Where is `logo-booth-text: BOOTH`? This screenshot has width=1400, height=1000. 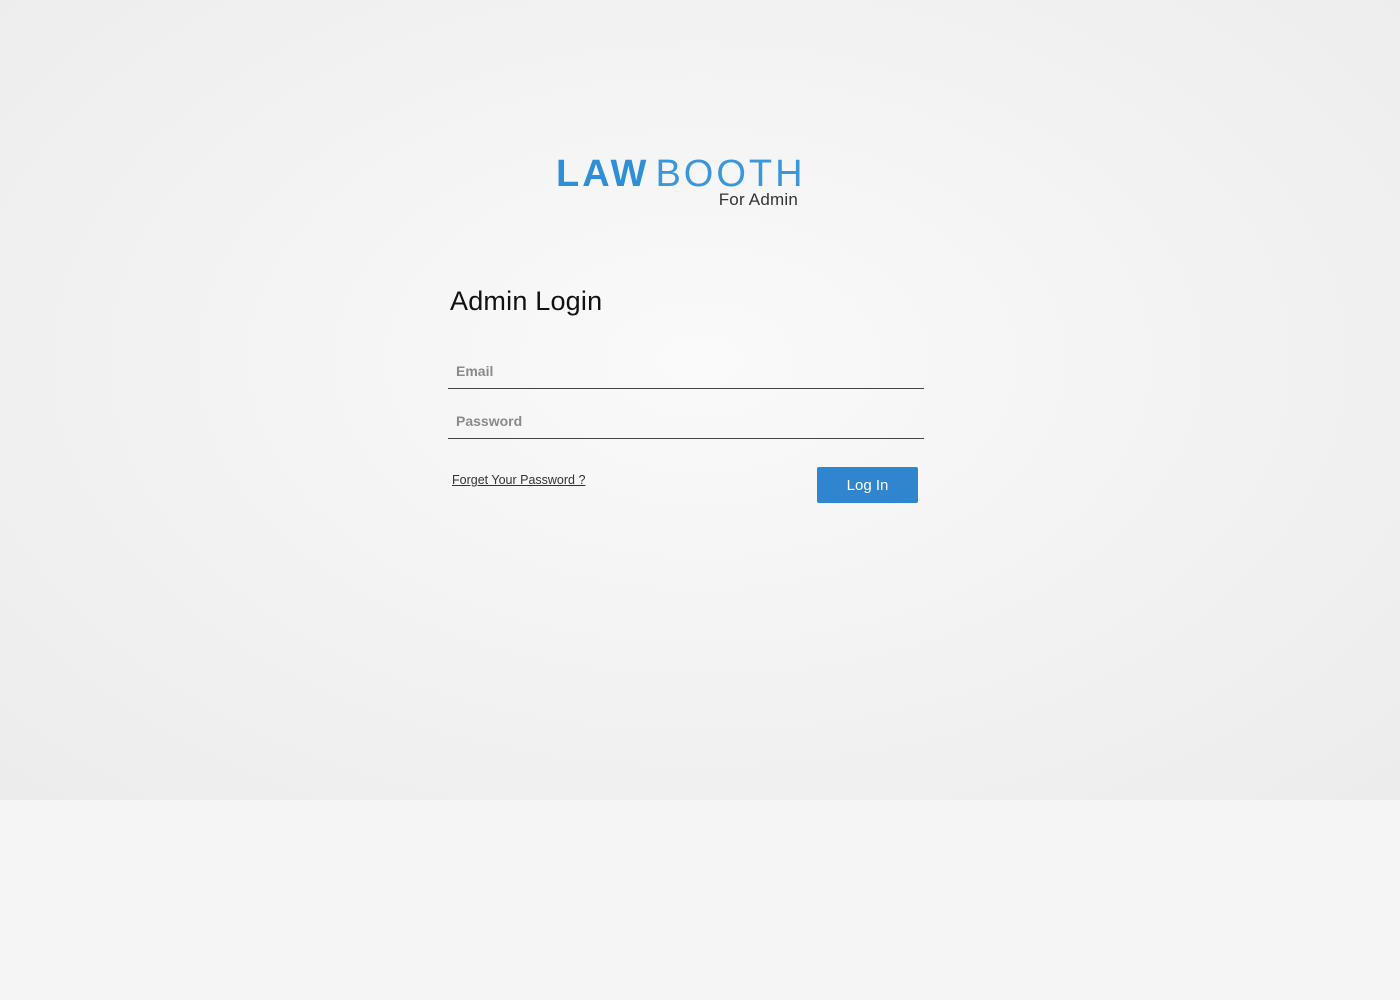 logo-booth-text: BOOTH is located at coordinates (730, 174).